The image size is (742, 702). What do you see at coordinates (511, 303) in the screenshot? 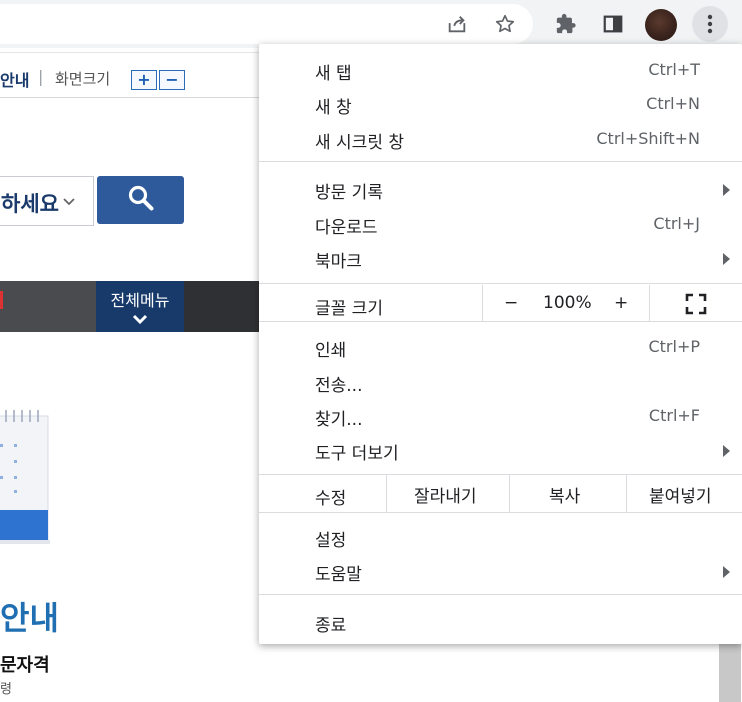
I see `zoom-minus-button: −` at bounding box center [511, 303].